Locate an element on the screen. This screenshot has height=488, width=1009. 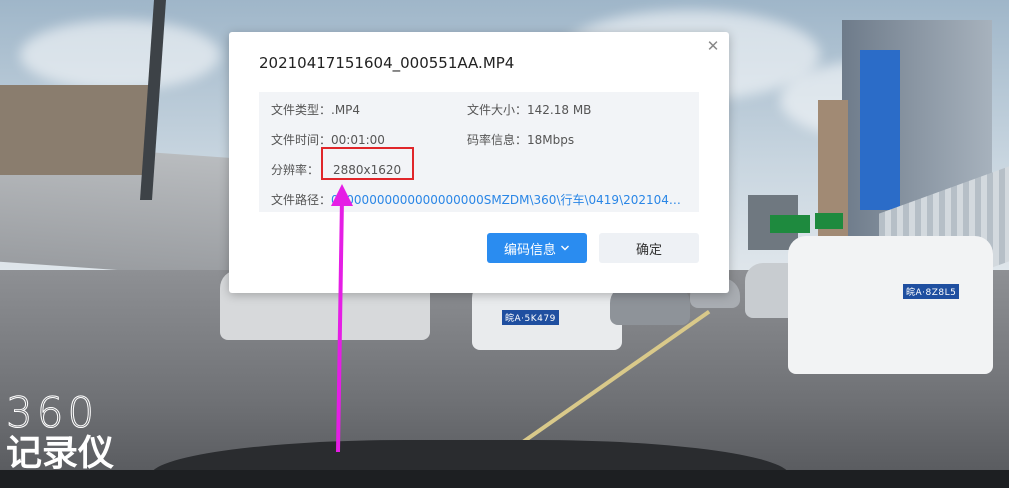
watermark: 360 记录仪 is located at coordinates (60, 431).